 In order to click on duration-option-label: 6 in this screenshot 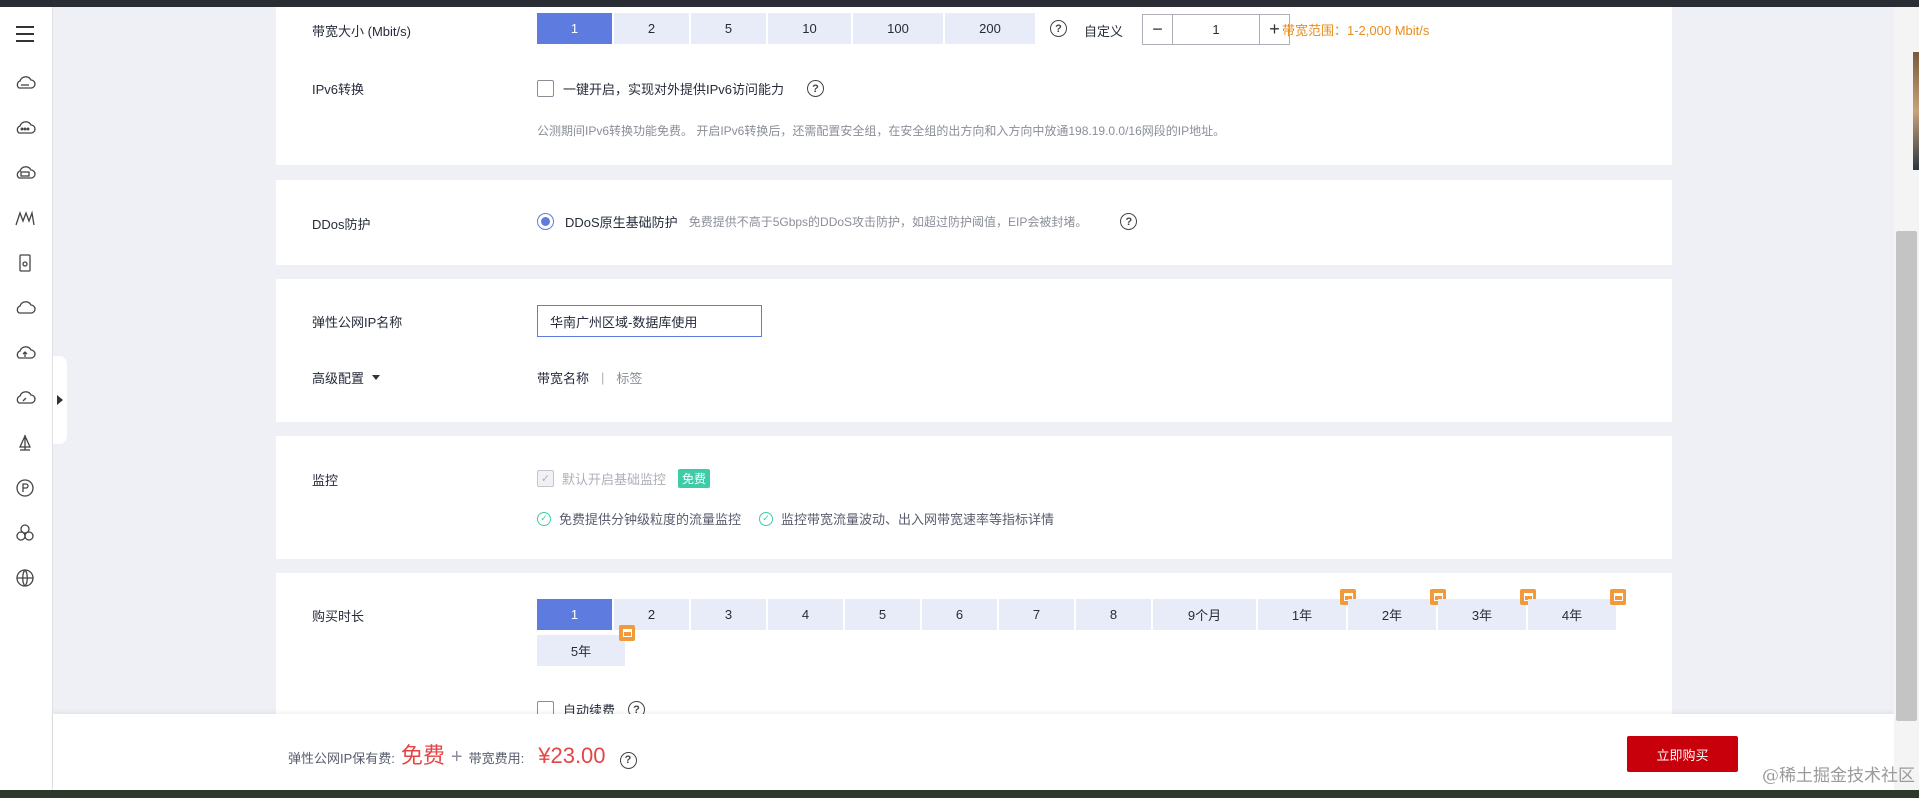, I will do `click(959, 614)`.